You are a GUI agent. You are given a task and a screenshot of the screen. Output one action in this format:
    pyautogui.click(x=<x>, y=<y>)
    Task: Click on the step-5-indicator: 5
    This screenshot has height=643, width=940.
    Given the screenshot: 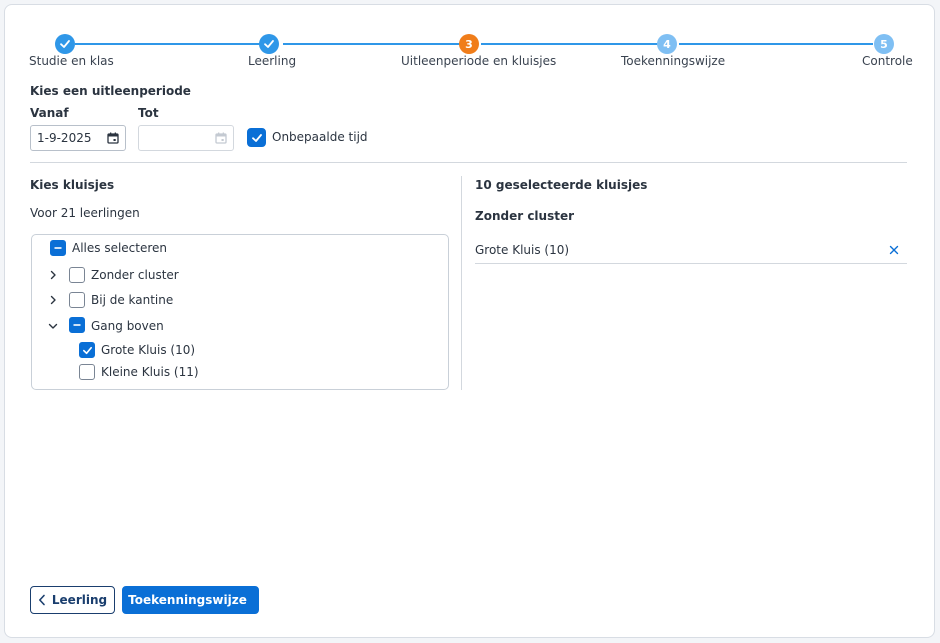 What is the action you would take?
    pyautogui.click(x=884, y=44)
    